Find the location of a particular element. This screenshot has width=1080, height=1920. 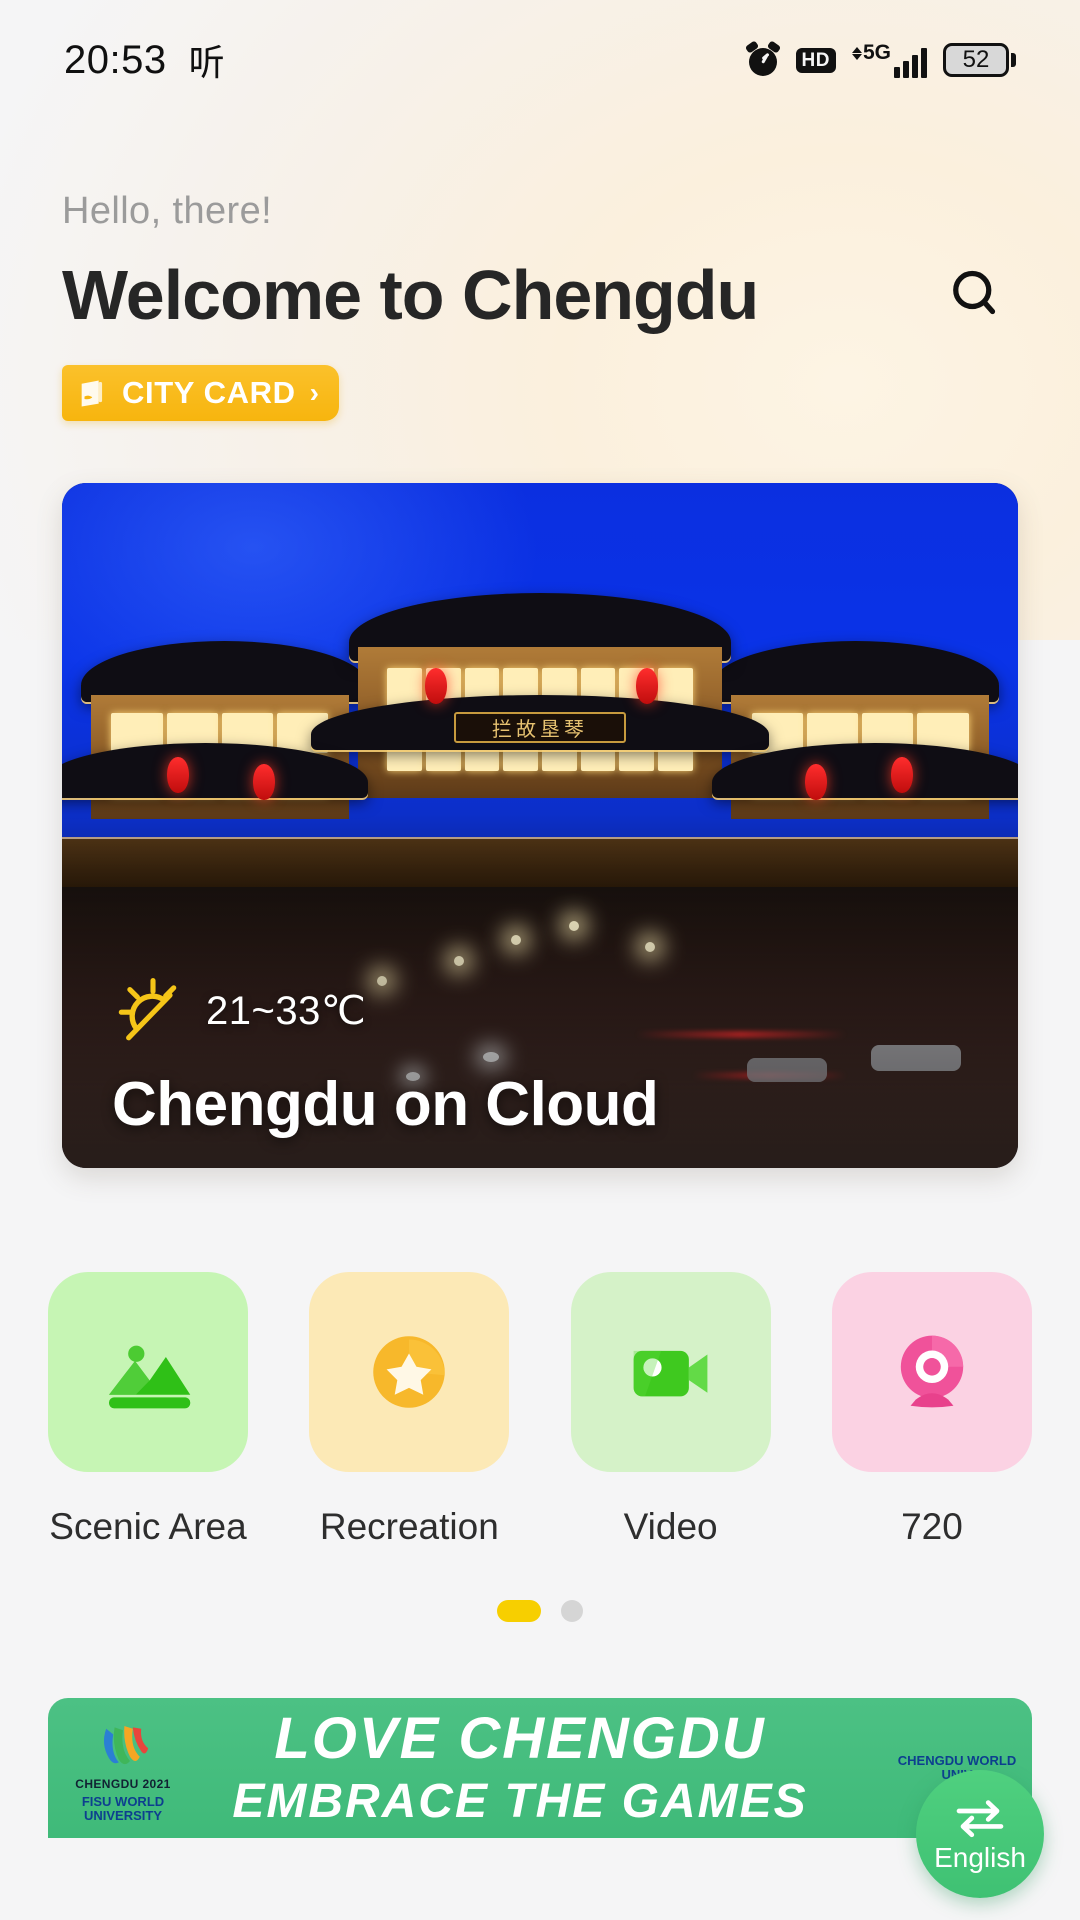

listening-indicator: 听 is located at coordinates (206, 63).